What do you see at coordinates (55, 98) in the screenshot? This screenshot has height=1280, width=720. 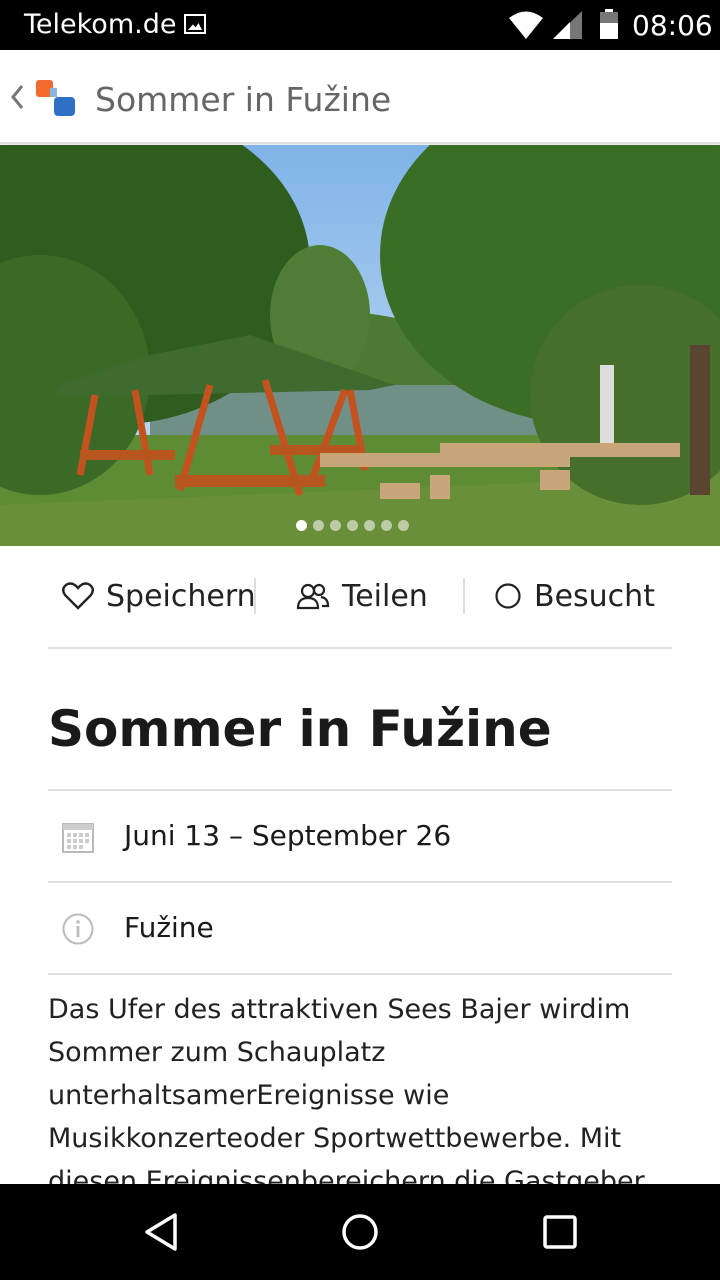 I see `app-logo-icon` at bounding box center [55, 98].